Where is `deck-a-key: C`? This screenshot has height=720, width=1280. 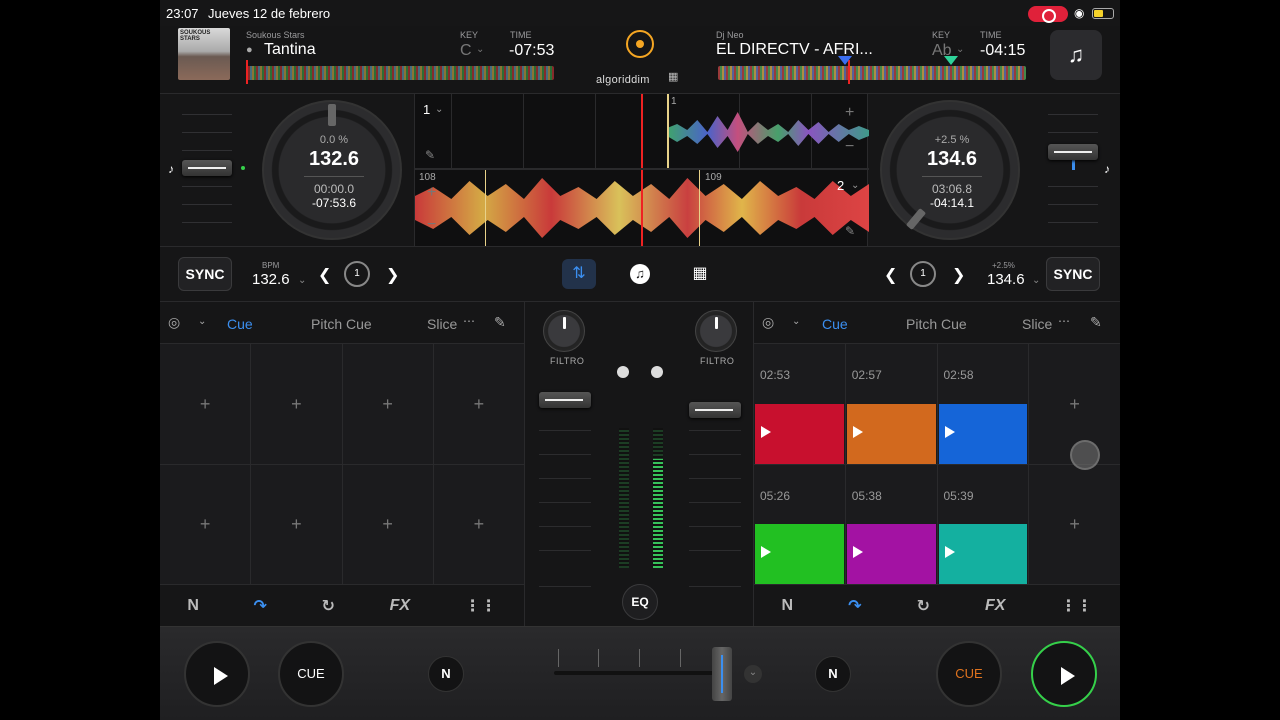 deck-a-key: C is located at coordinates (466, 51).